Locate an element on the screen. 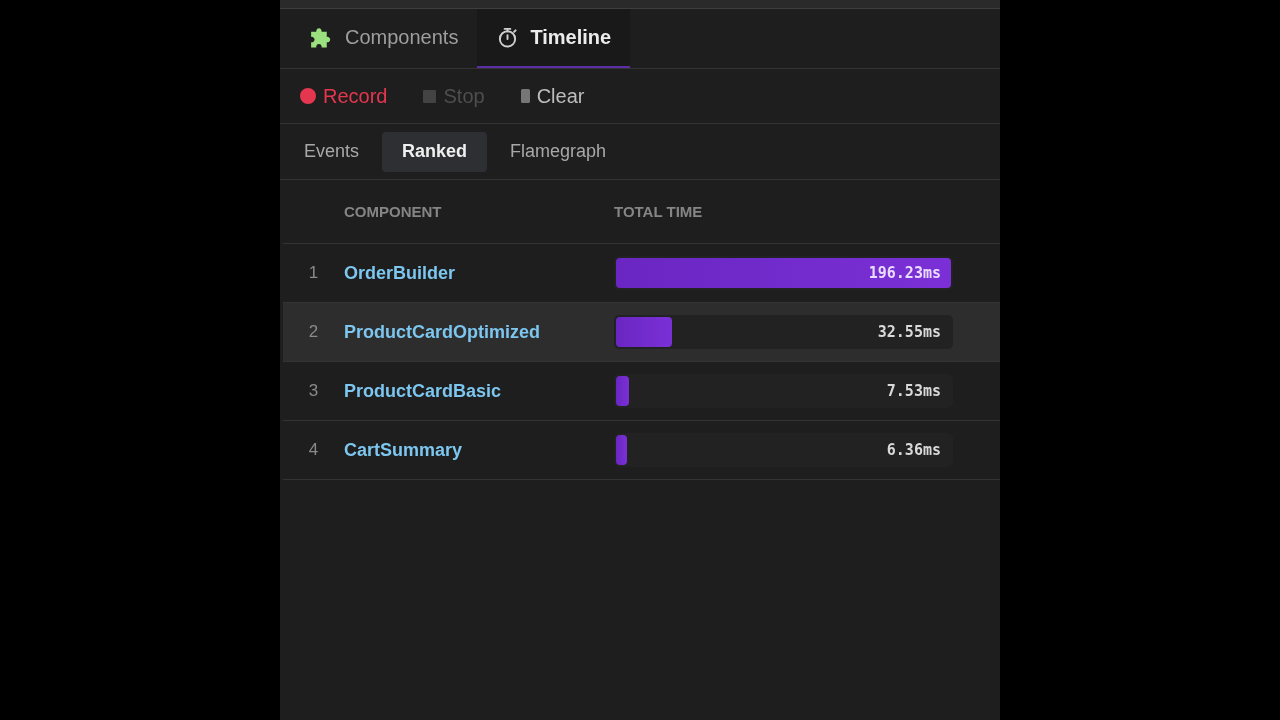 The image size is (1280, 720). view-tab: Flamegraph is located at coordinates (558, 151).